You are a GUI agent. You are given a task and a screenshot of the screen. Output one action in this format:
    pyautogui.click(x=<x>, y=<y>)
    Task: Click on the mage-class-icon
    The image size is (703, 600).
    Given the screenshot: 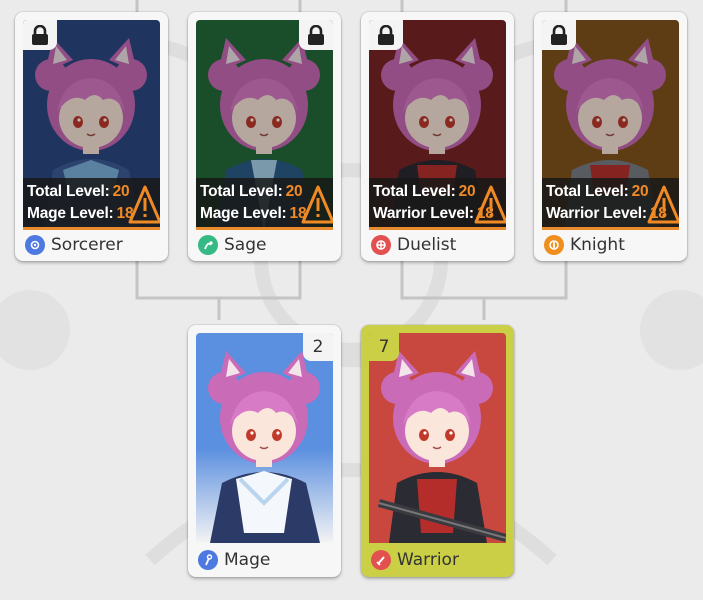 What is the action you would take?
    pyautogui.click(x=208, y=560)
    